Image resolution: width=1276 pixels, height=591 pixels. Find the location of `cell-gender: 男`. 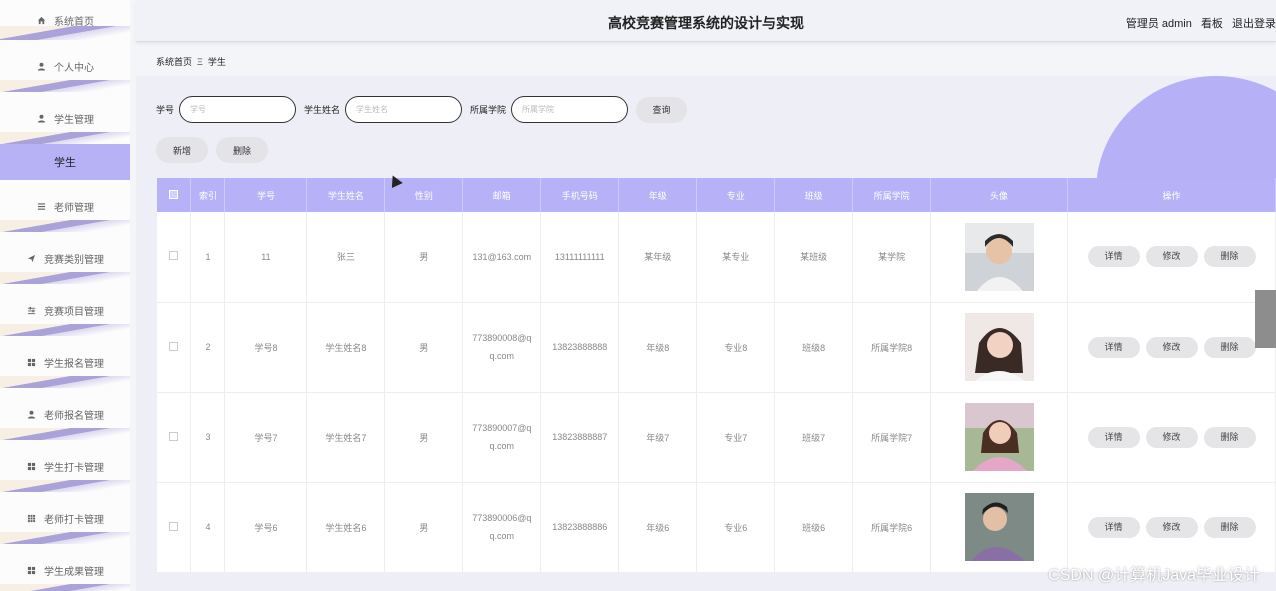

cell-gender: 男 is located at coordinates (424, 527).